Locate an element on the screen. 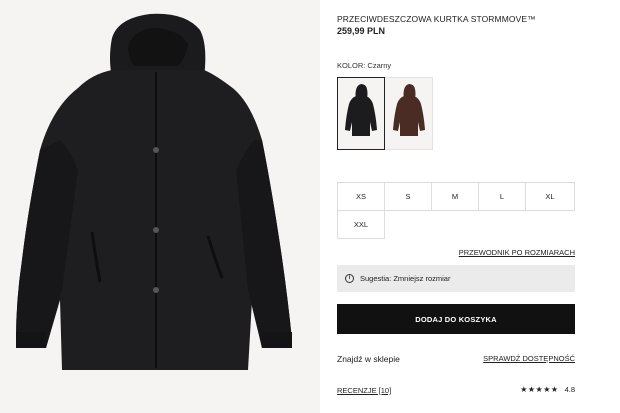 This screenshot has width=620, height=413. size-option-xs: XS is located at coordinates (361, 196).